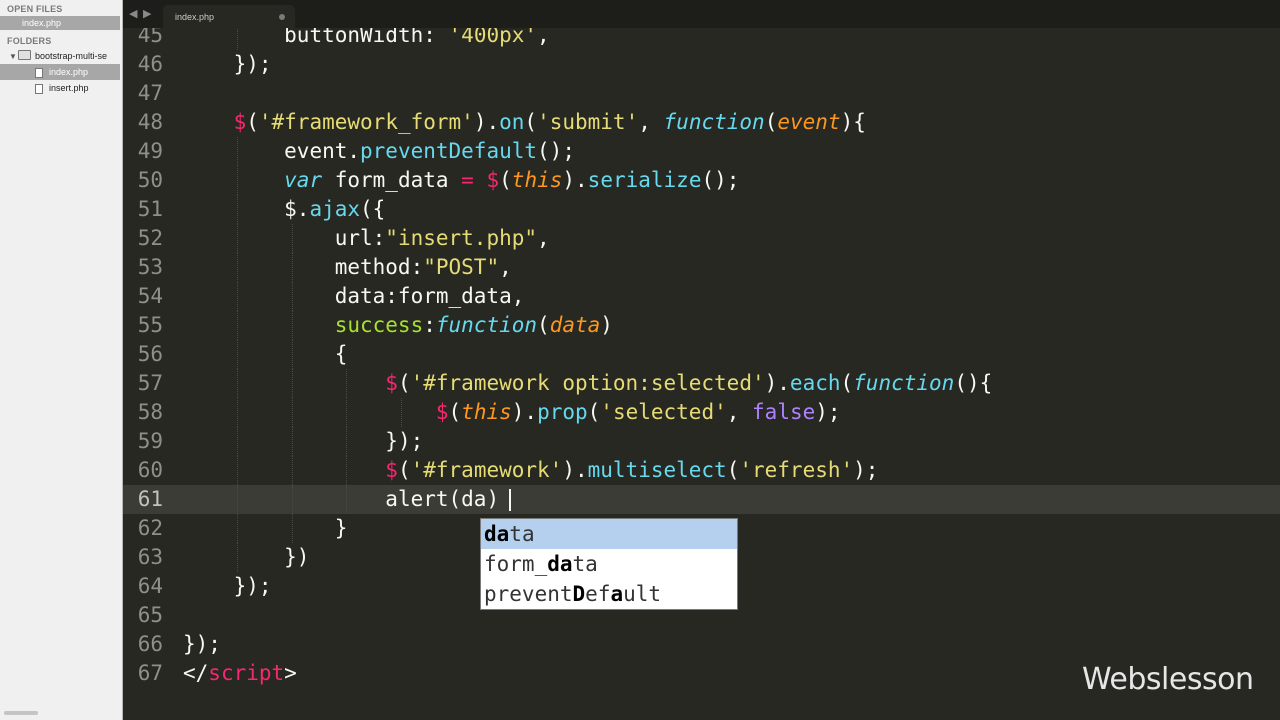  Describe the element at coordinates (866, 470) in the screenshot. I see `code-token: );` at that location.